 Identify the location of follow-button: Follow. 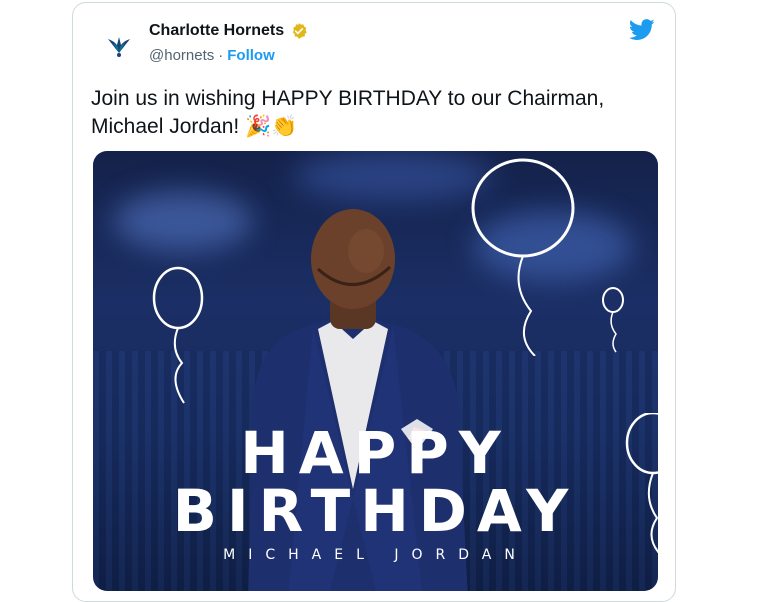
(251, 55).